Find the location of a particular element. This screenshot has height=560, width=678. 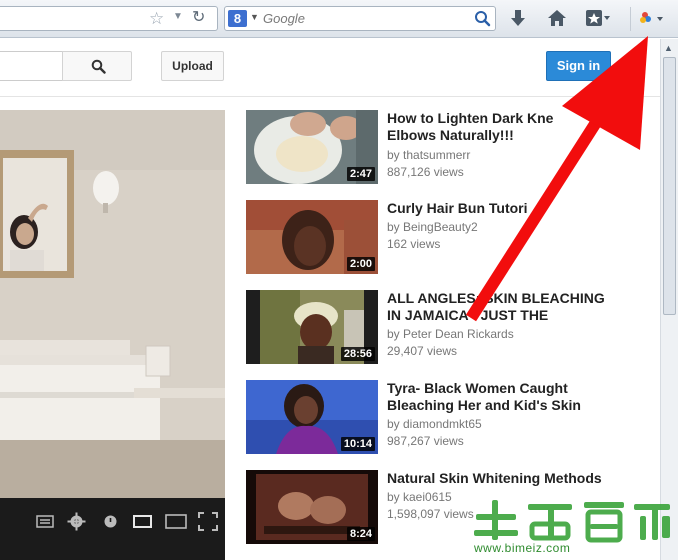

settings-gear-icon is located at coordinates (76, 521).